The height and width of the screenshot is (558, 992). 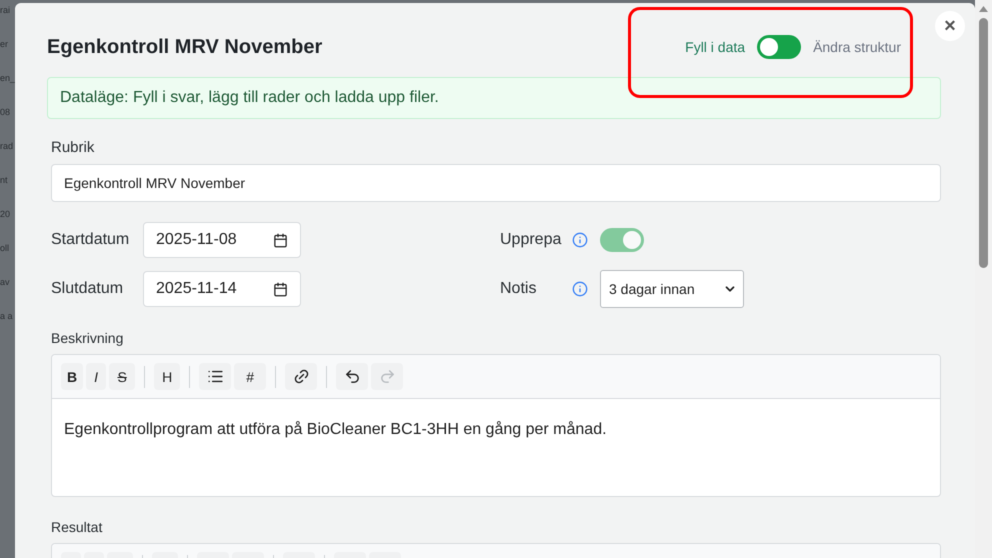 What do you see at coordinates (7, 316) in the screenshot?
I see `background-text: a a` at bounding box center [7, 316].